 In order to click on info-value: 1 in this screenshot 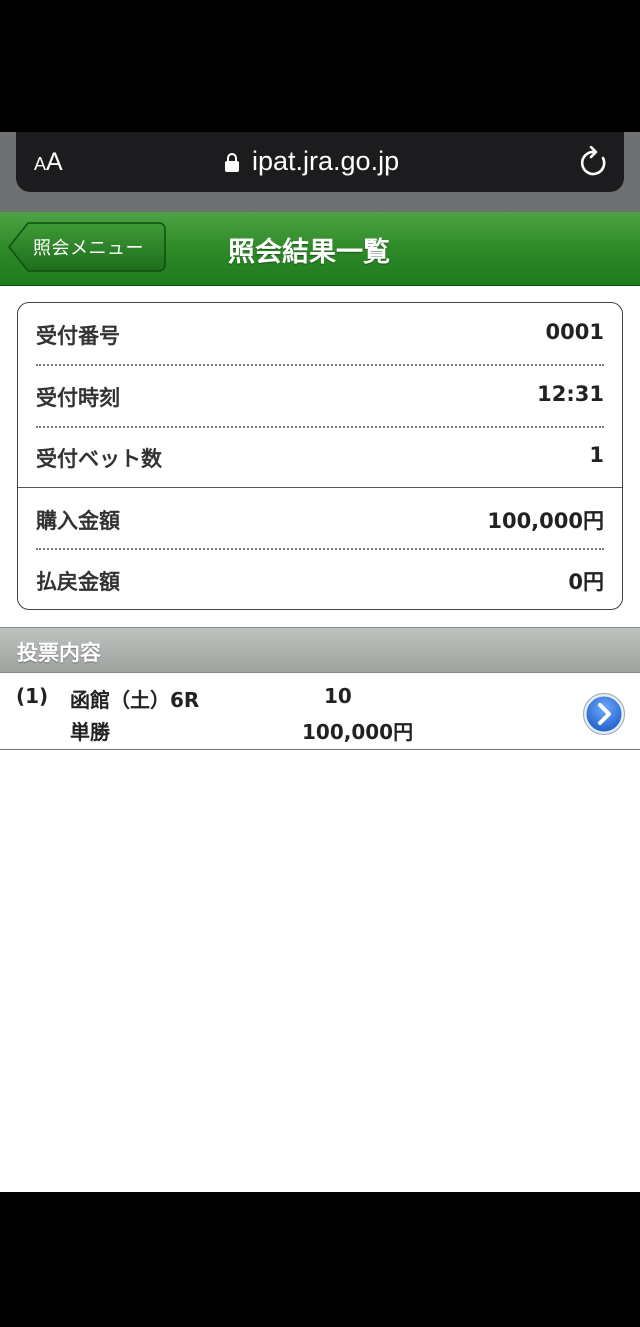, I will do `click(596, 455)`.